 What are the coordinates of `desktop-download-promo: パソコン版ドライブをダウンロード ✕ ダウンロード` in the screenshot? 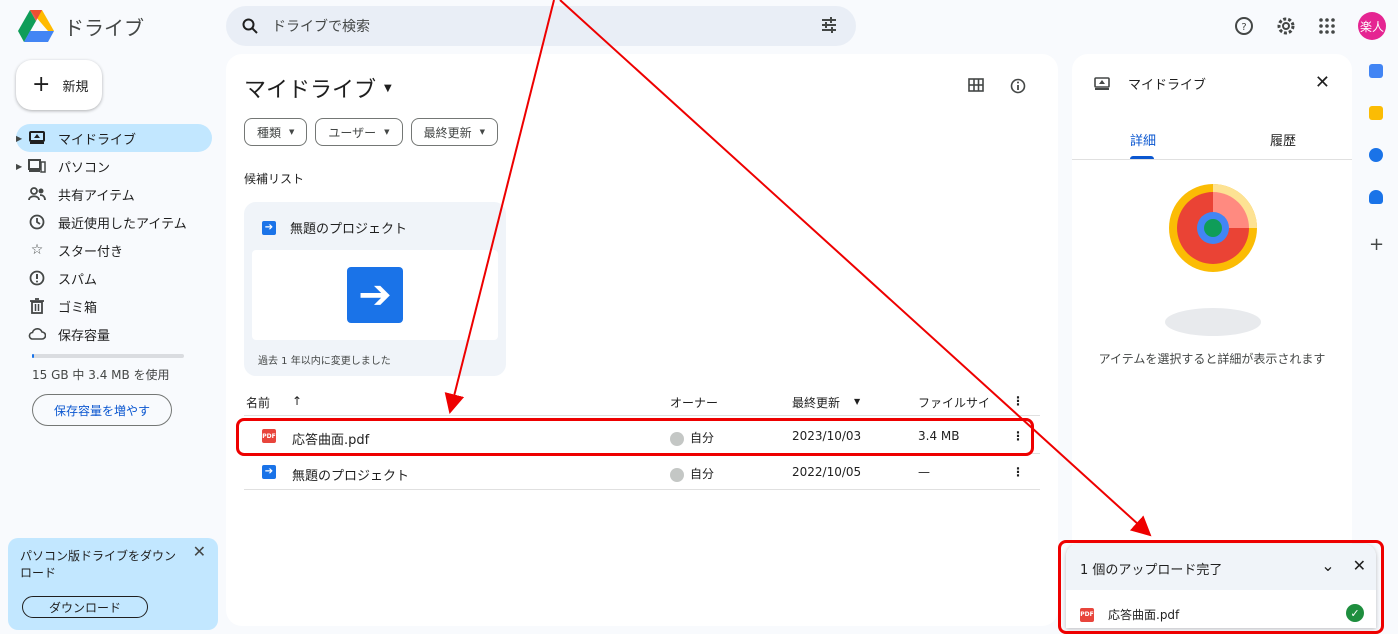 It's located at (113, 584).